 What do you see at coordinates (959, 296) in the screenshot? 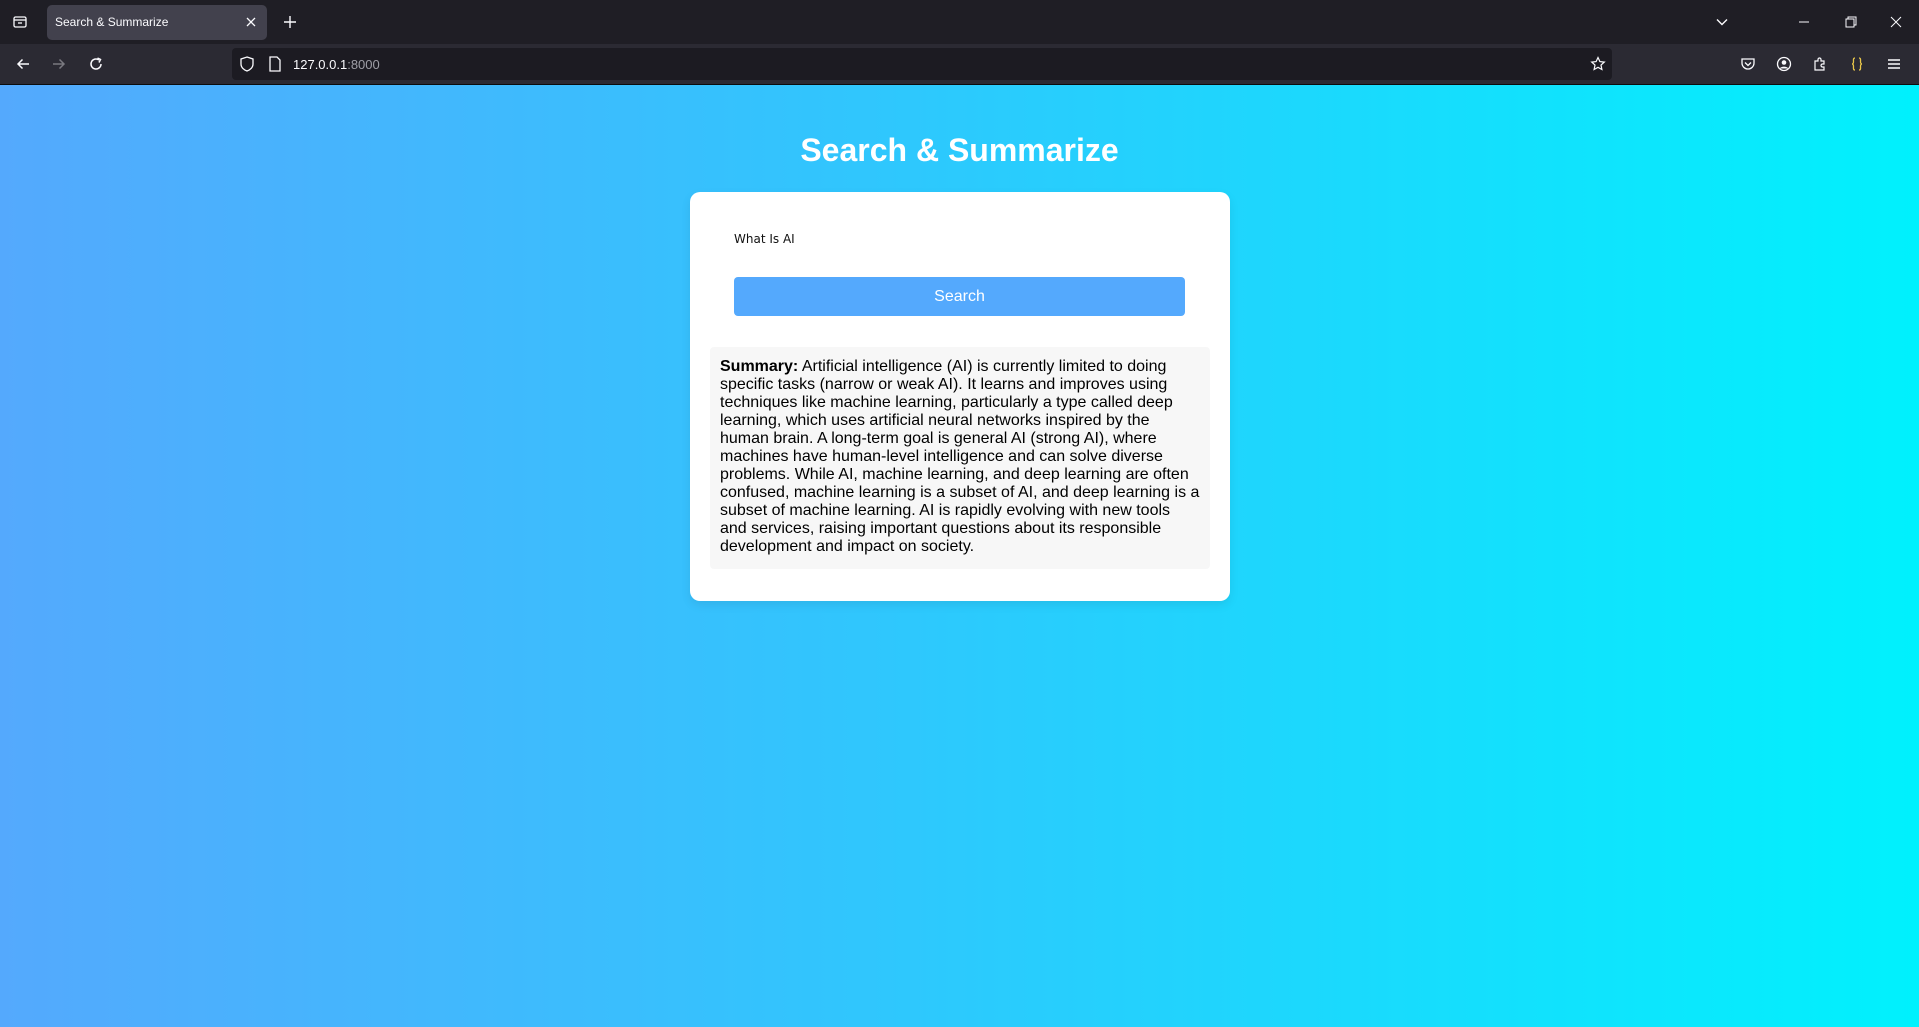
I see `search-button: Search` at bounding box center [959, 296].